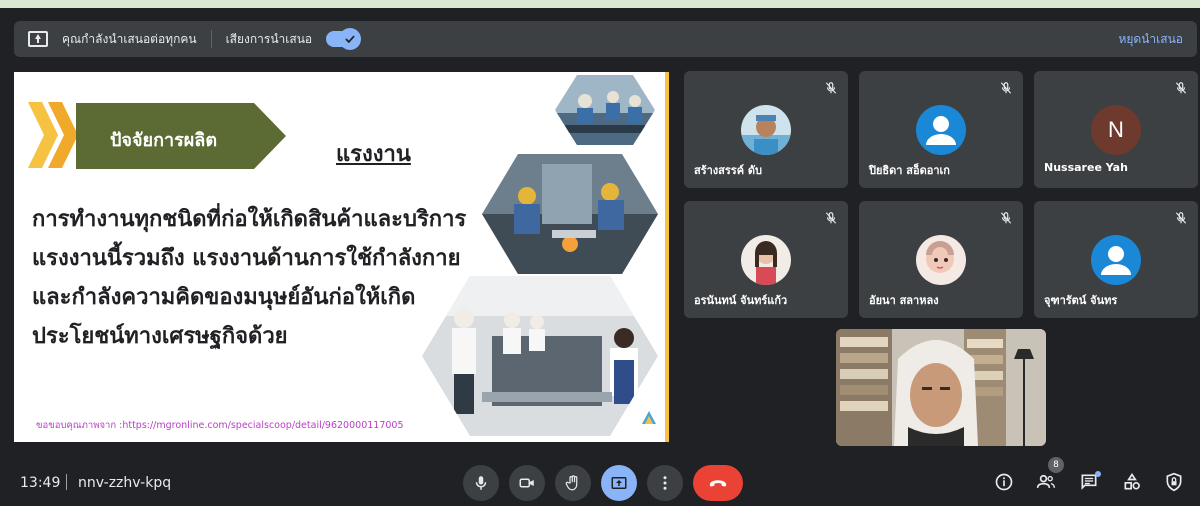 This screenshot has width=1200, height=506. I want to click on self-video-feed, so click(941, 387).